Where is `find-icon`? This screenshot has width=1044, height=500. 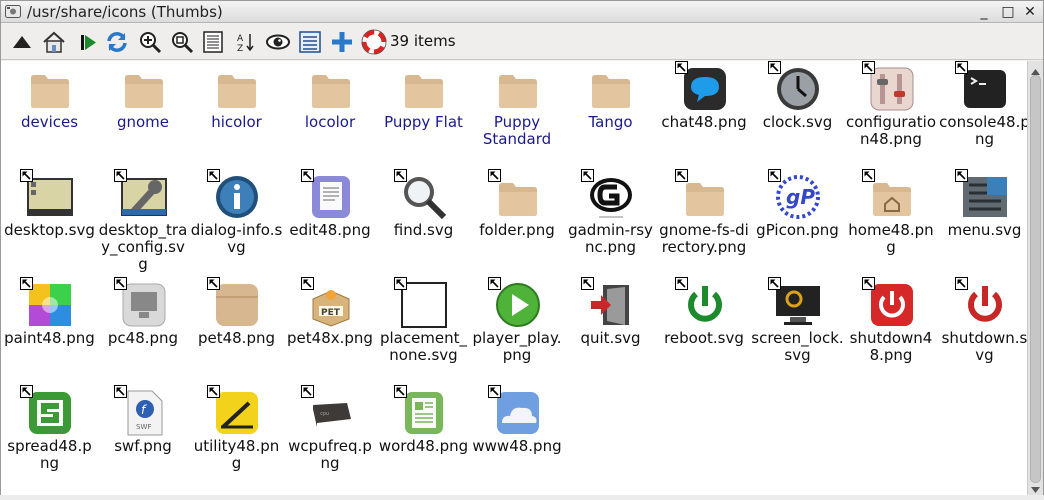
find-icon is located at coordinates (421, 195).